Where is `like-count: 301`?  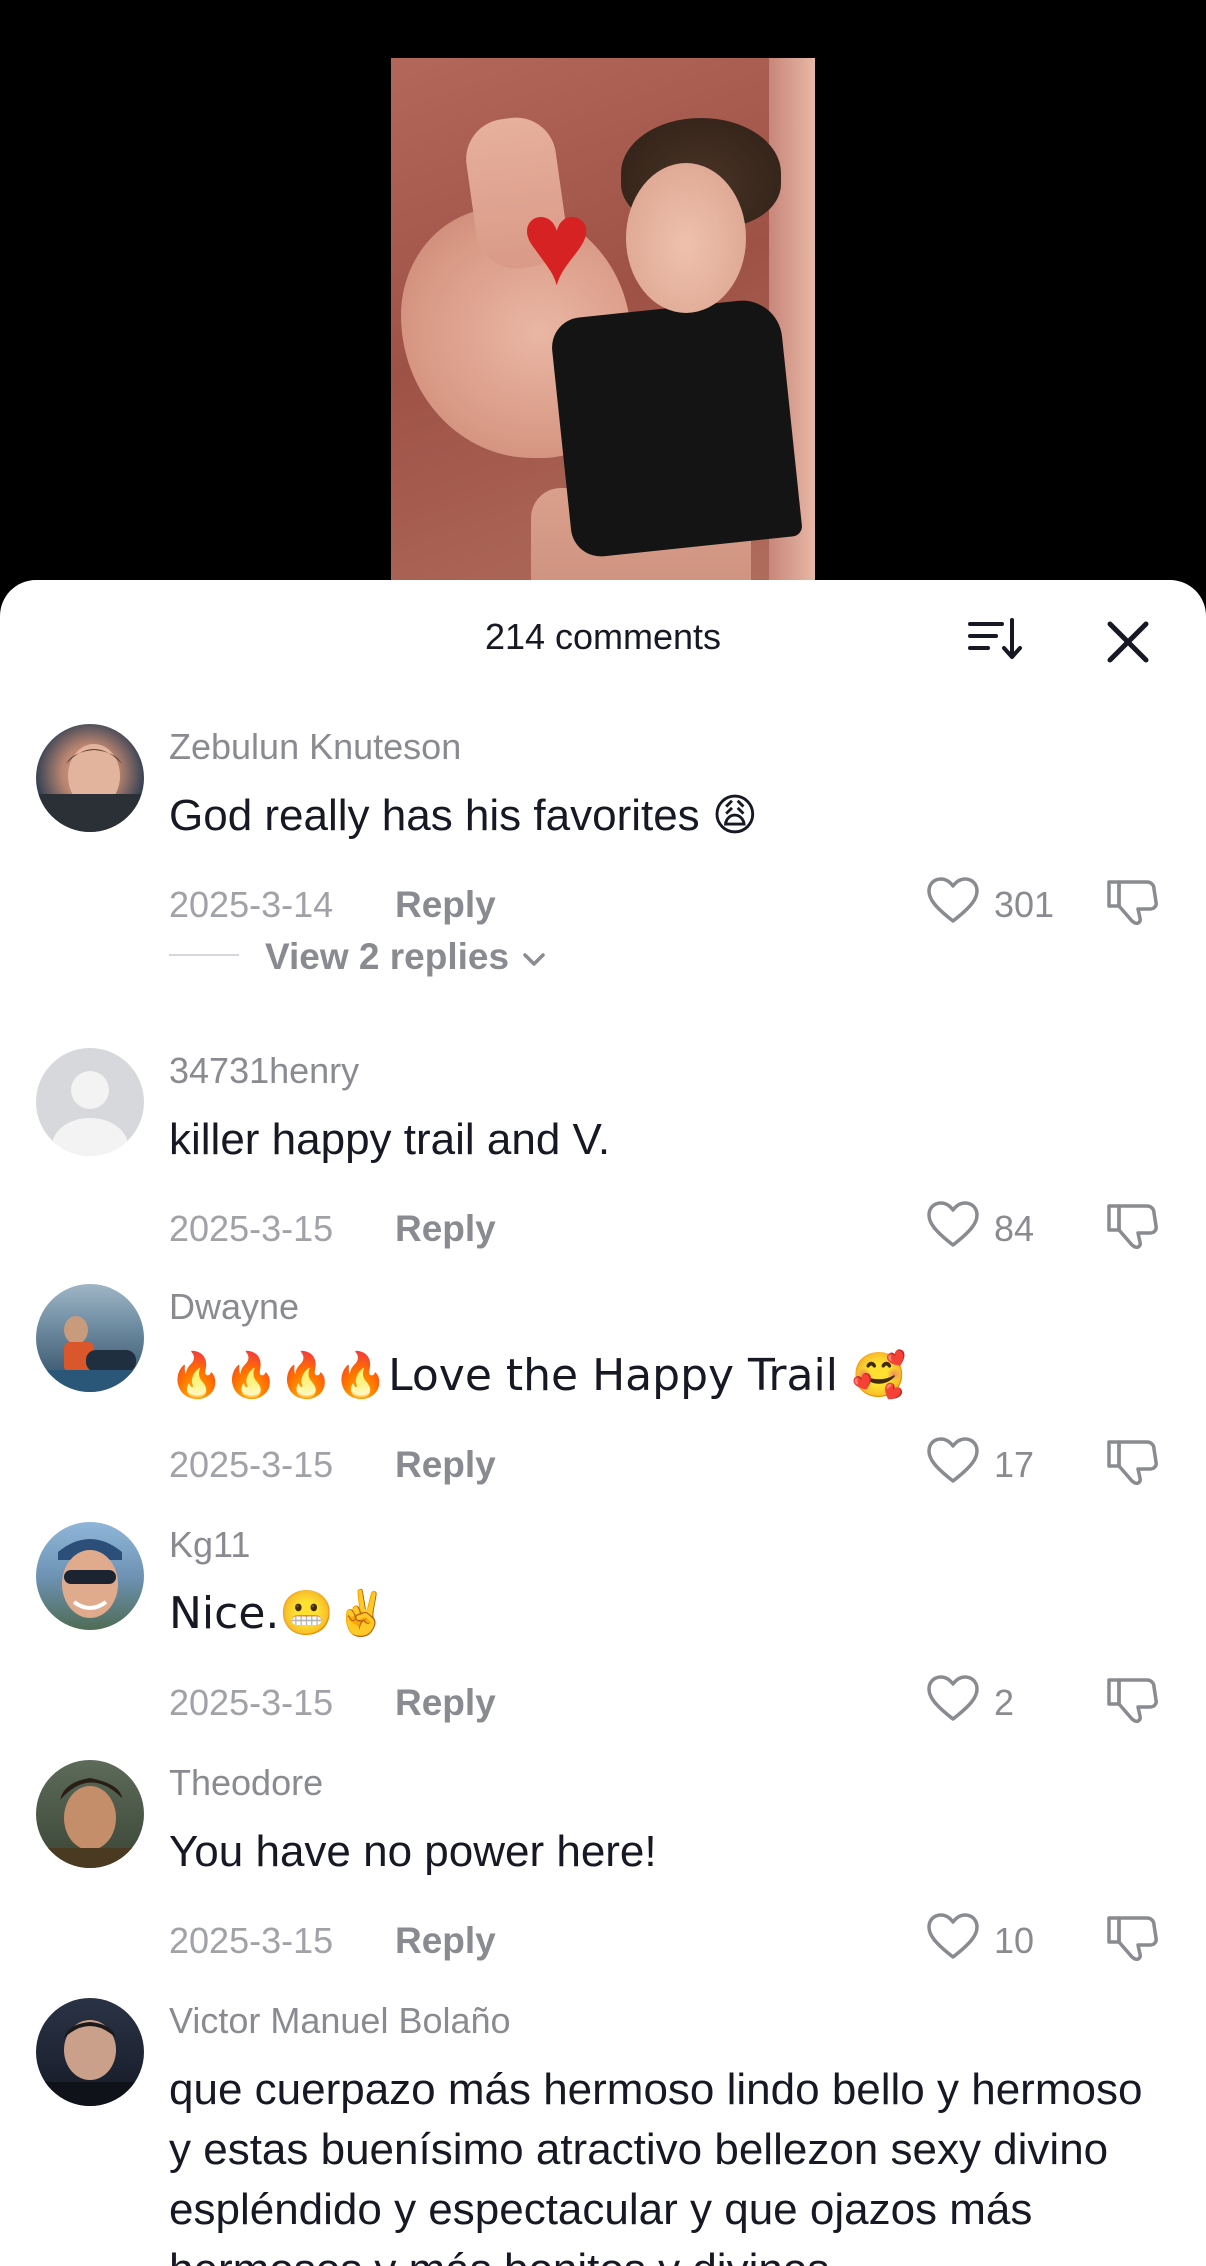 like-count: 301 is located at coordinates (1024, 904).